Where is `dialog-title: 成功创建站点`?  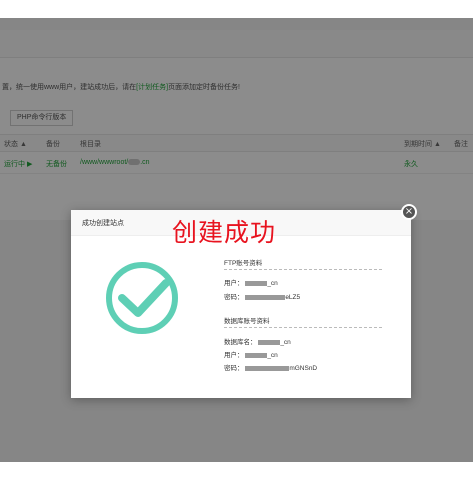 dialog-title: 成功创建站点 is located at coordinates (103, 223).